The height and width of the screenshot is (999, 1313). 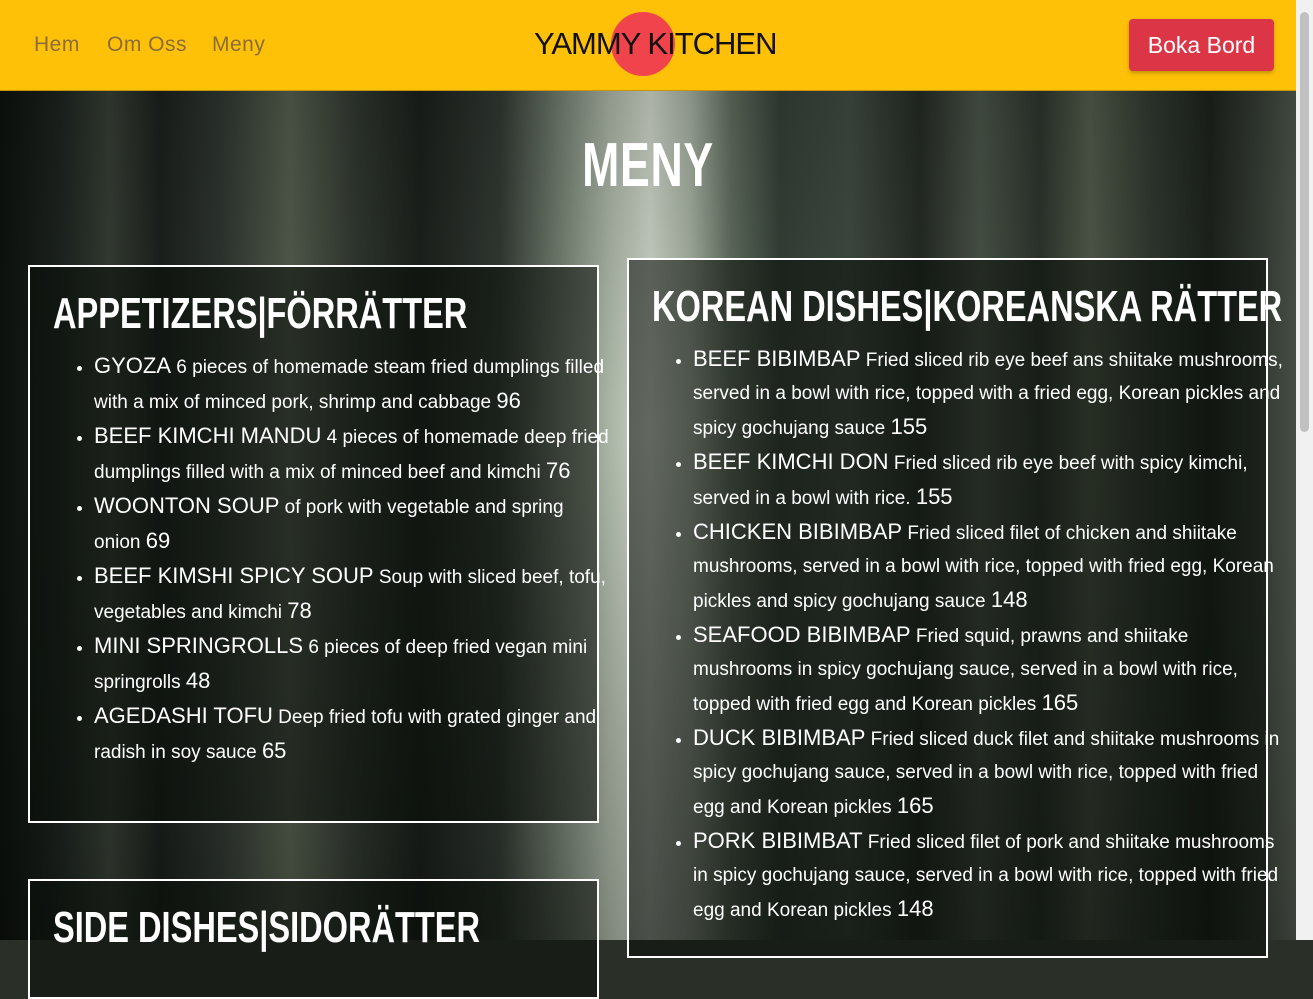 What do you see at coordinates (260, 313) in the screenshot?
I see `section-title: APPETIZERS|FÖRRÄTTER` at bounding box center [260, 313].